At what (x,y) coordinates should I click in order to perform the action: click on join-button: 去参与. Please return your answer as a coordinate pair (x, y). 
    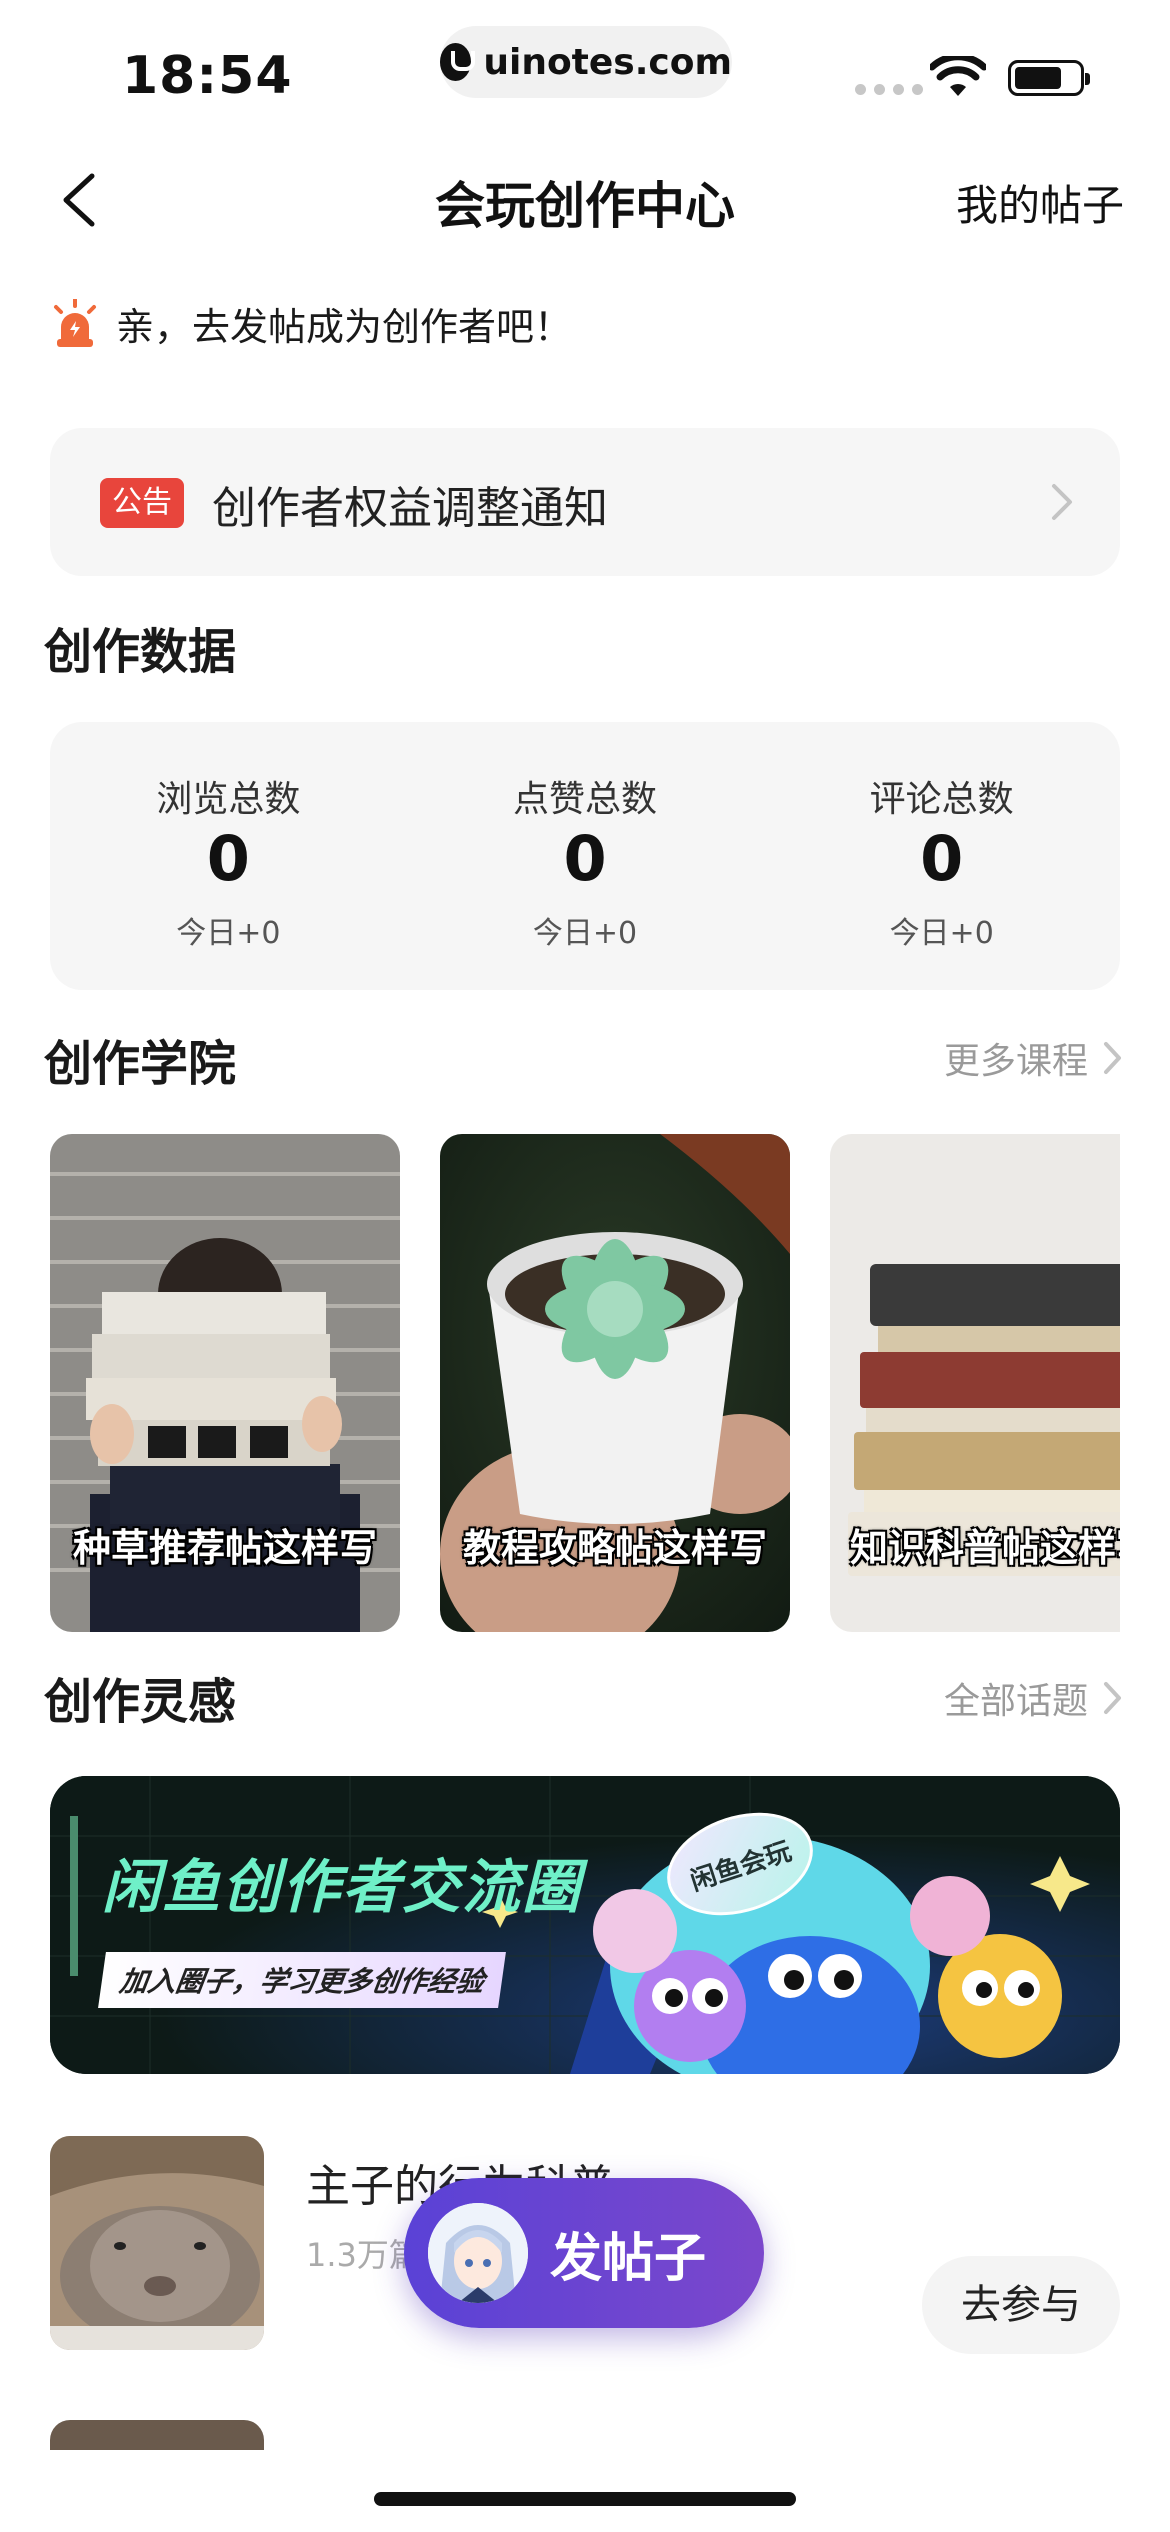
    Looking at the image, I should click on (1021, 2305).